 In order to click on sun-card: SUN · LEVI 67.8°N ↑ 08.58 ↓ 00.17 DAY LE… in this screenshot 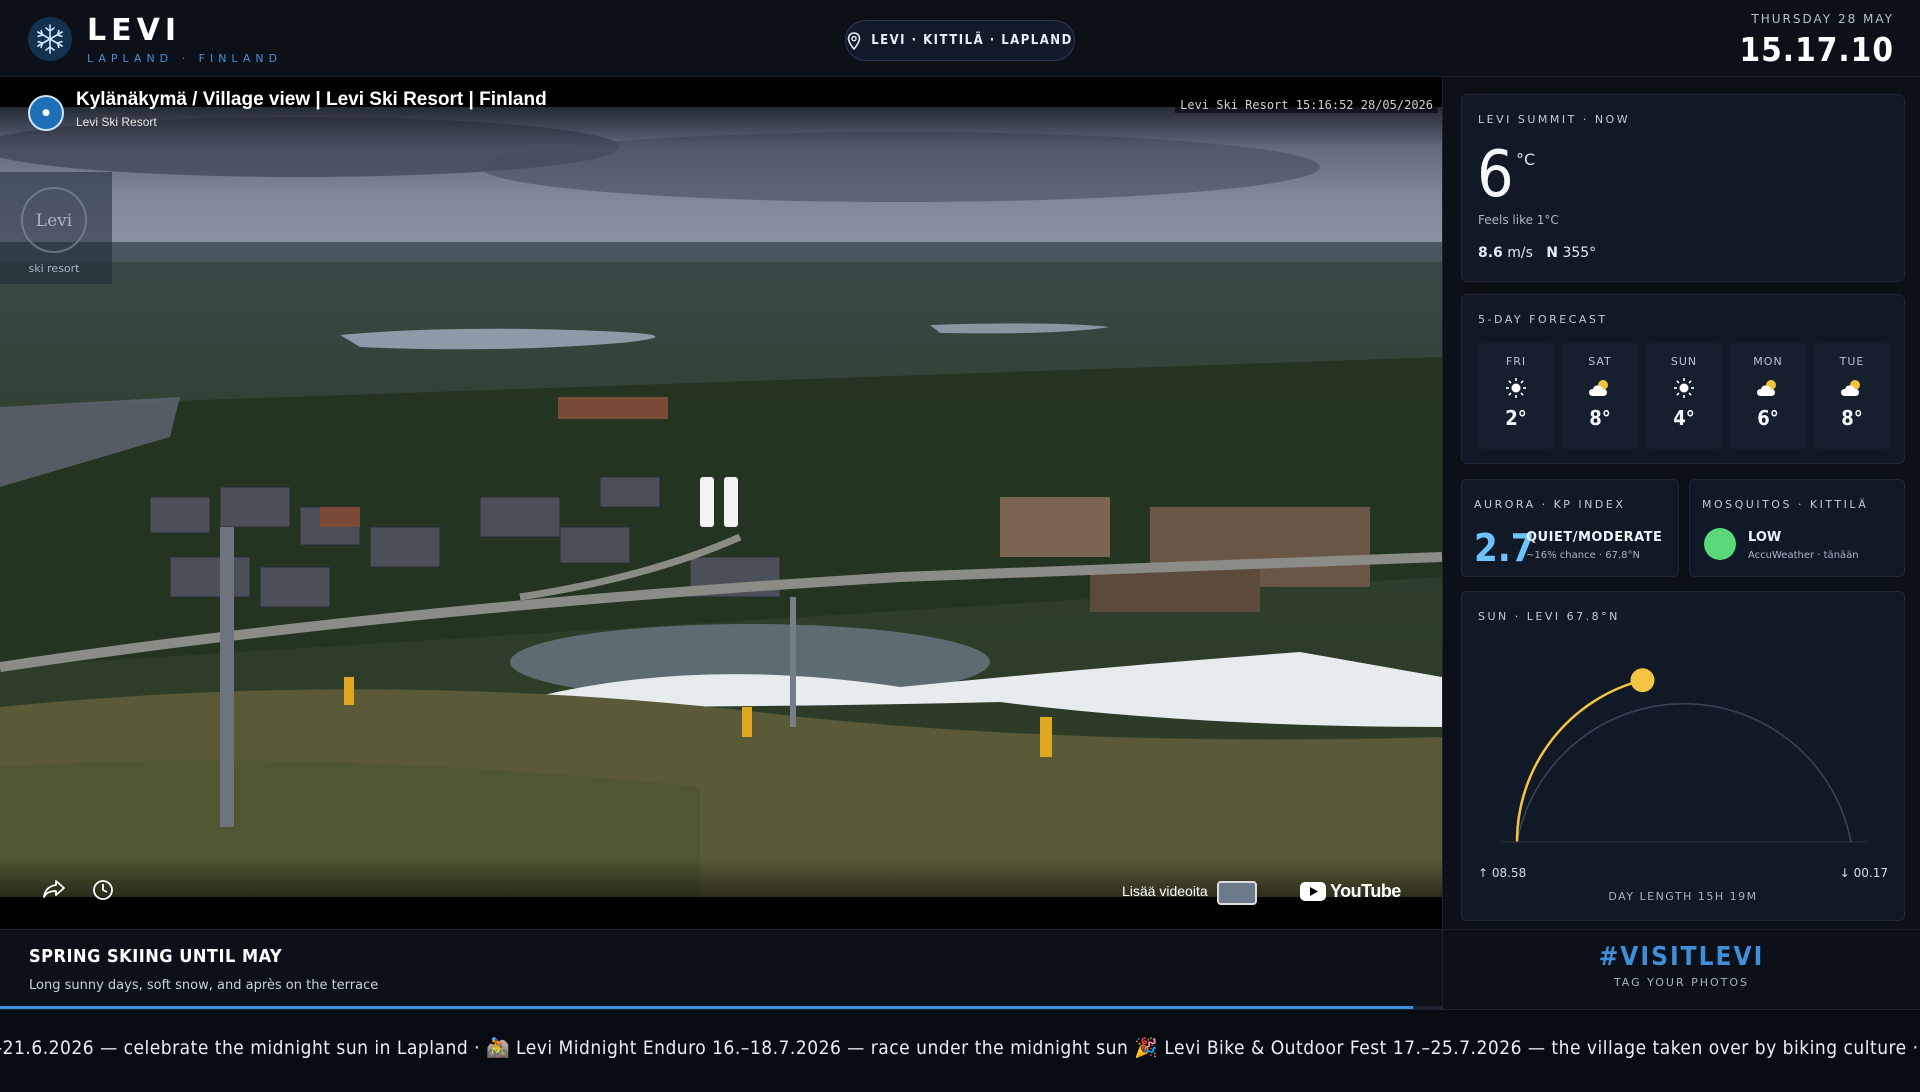, I will do `click(1683, 756)`.